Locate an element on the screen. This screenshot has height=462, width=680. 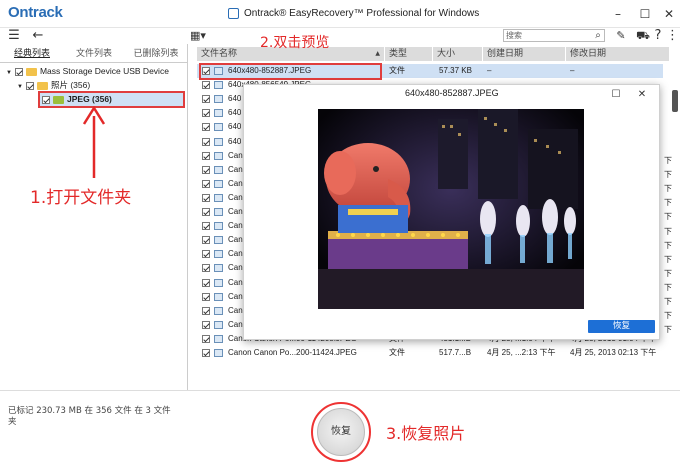
divider is located at coordinates (94, 62).